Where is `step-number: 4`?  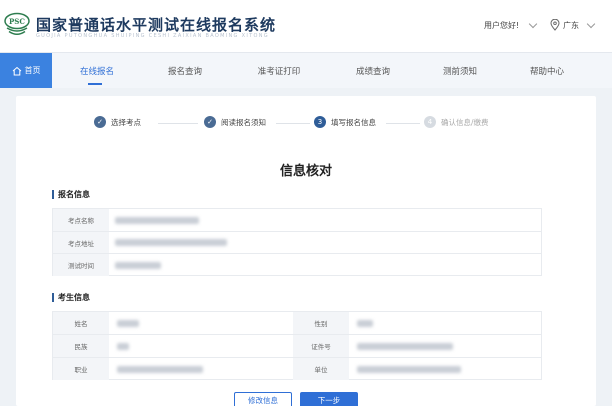
step-number: 4 is located at coordinates (430, 122).